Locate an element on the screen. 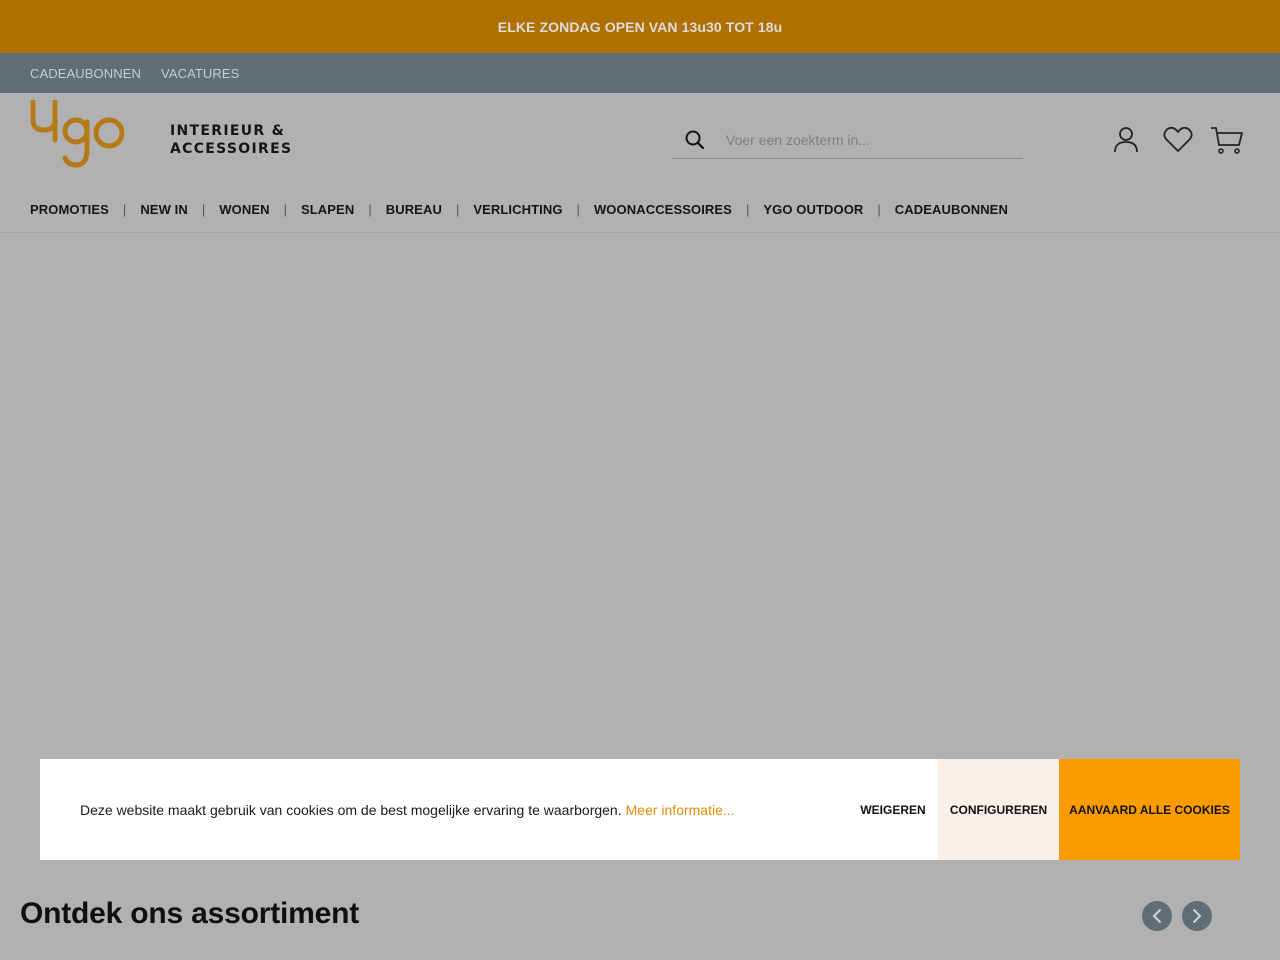 This screenshot has height=960, width=1280. top-links-bar: CADEAUBONNEN VACATURES is located at coordinates (640, 73).